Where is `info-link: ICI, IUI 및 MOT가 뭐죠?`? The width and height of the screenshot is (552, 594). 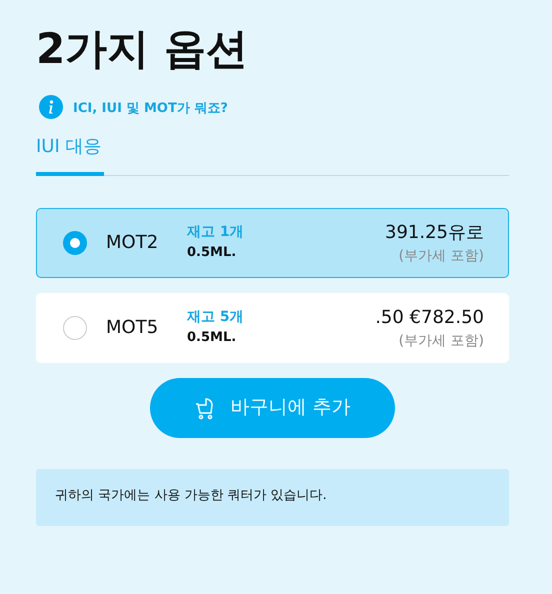 info-link: ICI, IUI 및 MOT가 뭐죠? is located at coordinates (150, 109).